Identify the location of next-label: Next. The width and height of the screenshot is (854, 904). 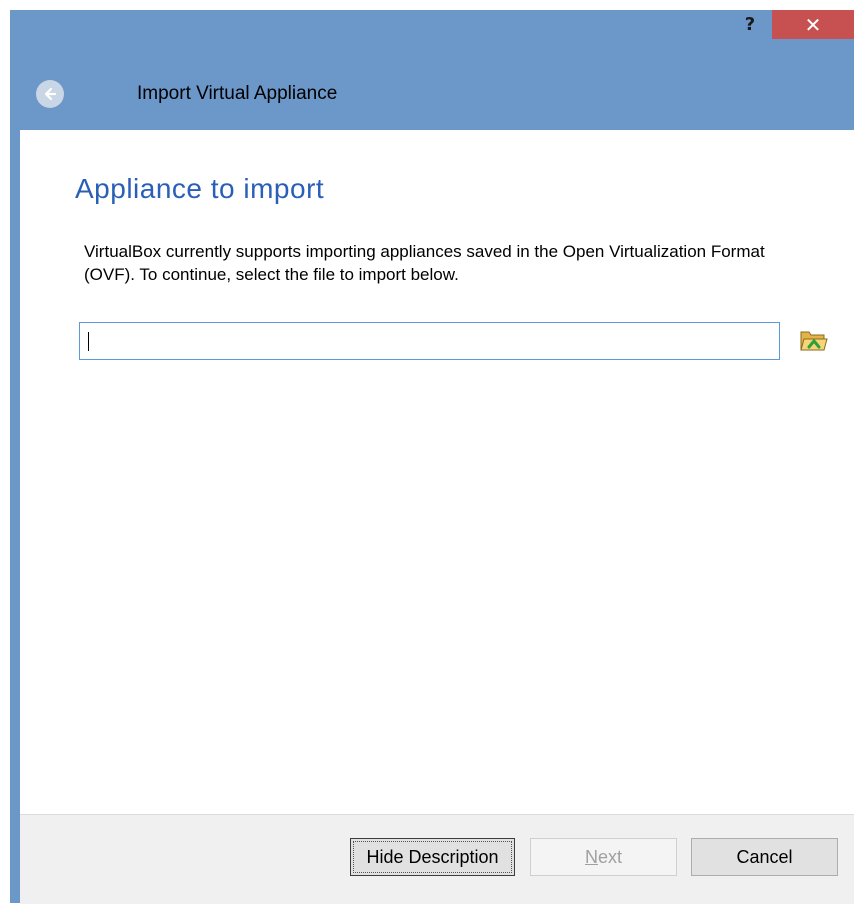
(603, 856).